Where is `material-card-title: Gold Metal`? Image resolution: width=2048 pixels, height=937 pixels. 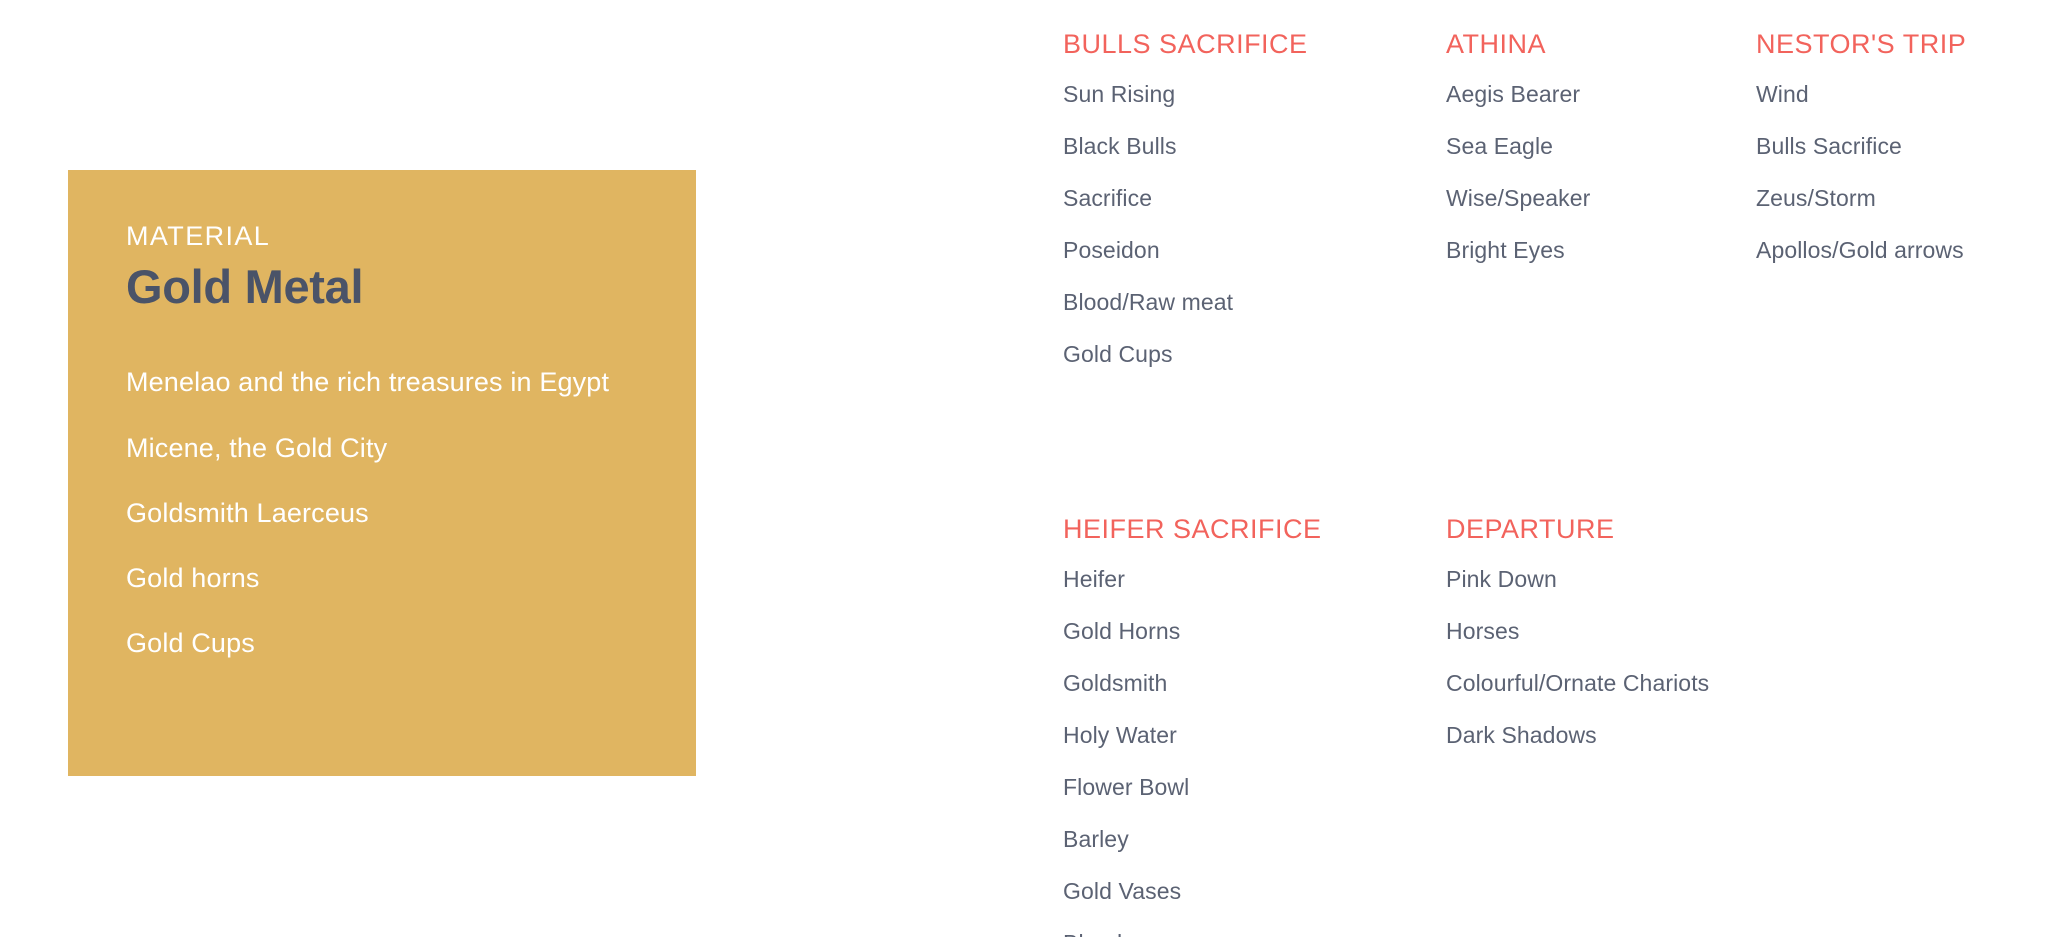 material-card-title: Gold Metal is located at coordinates (245, 286).